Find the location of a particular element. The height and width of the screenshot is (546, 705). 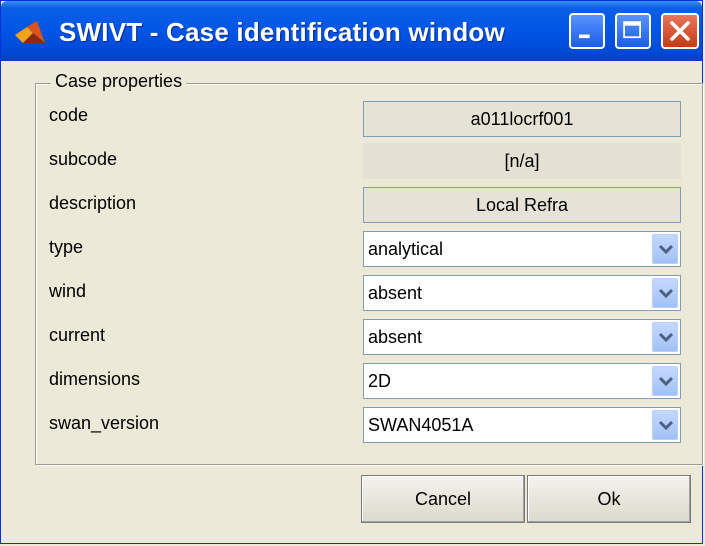

current-label: current is located at coordinates (77, 335).